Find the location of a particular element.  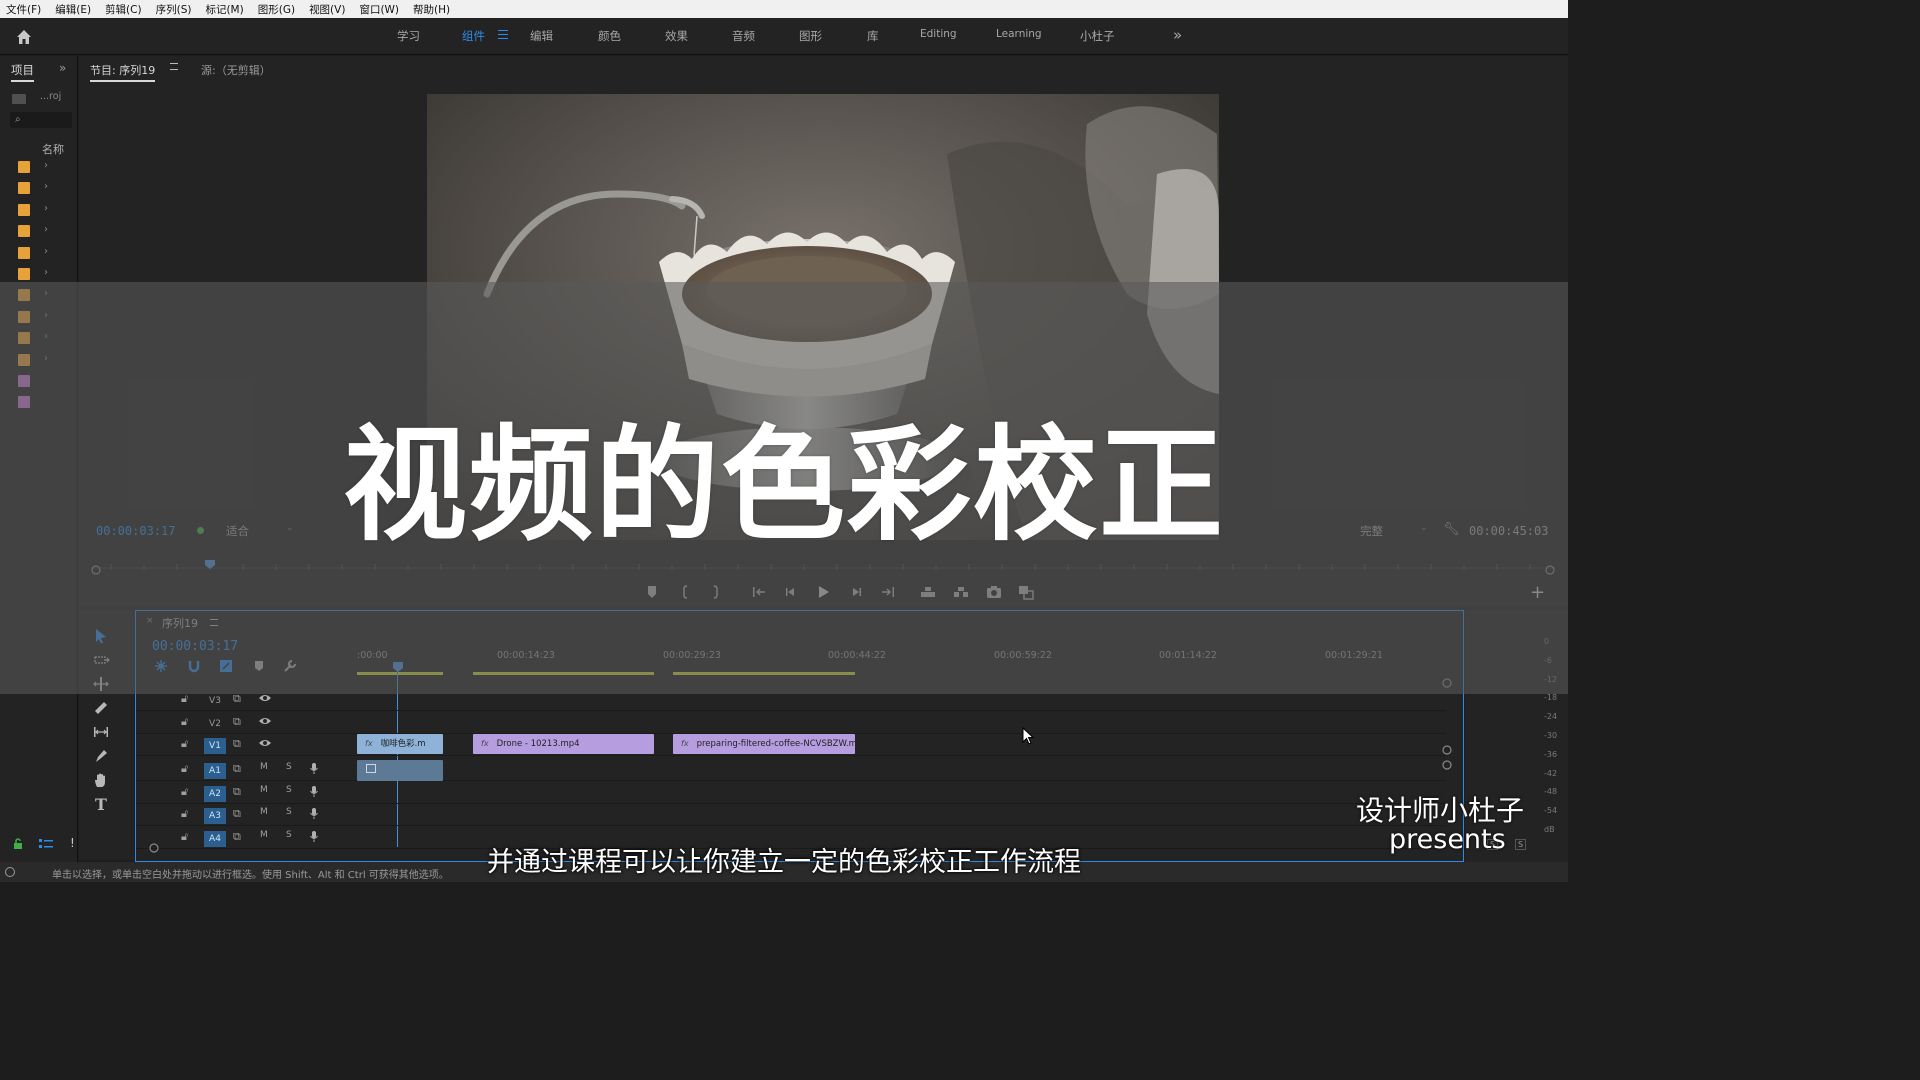

mark-in-icon is located at coordinates (686, 592).